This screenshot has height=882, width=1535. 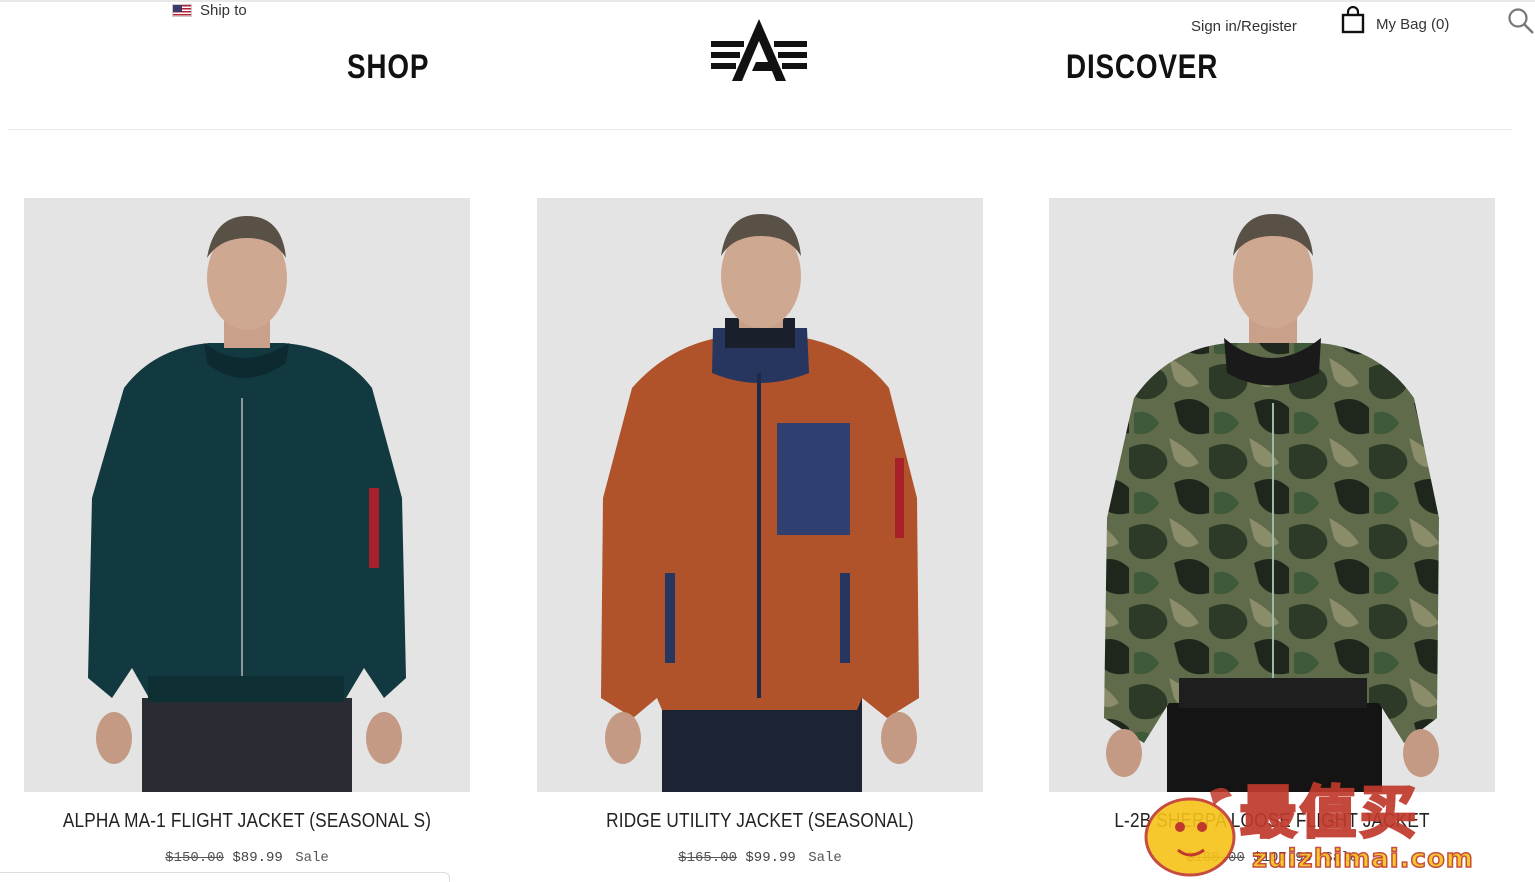 I want to click on product-price: $150.00 $89.99 Sale, so click(x=247, y=858).